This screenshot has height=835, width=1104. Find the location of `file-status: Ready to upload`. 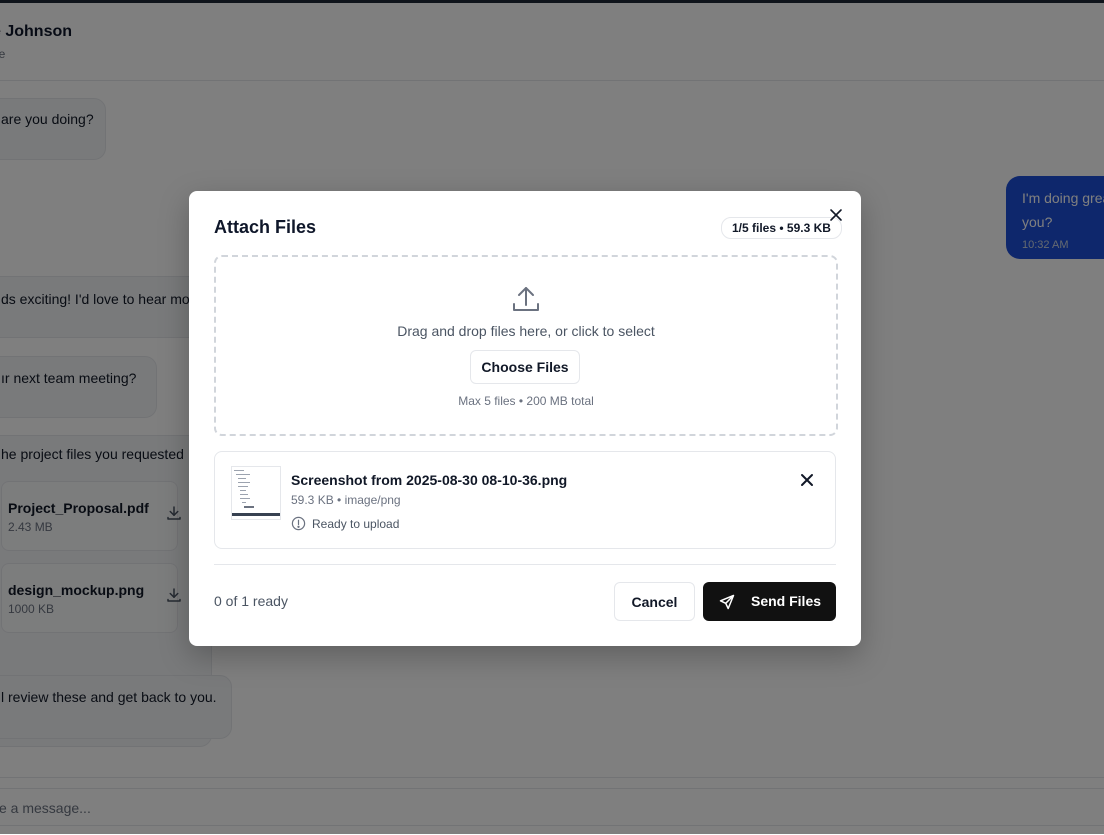

file-status: Ready to upload is located at coordinates (345, 523).